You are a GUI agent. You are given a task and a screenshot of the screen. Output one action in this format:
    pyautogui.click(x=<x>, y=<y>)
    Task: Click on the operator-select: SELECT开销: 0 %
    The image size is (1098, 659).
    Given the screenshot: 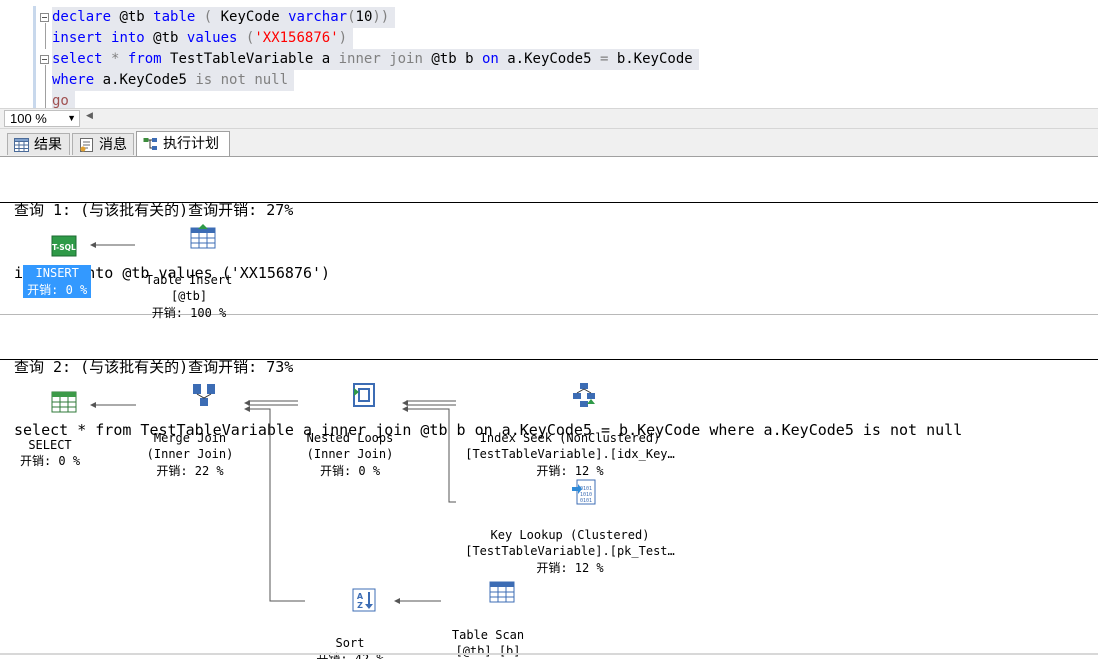 What is the action you would take?
    pyautogui.click(x=50, y=421)
    